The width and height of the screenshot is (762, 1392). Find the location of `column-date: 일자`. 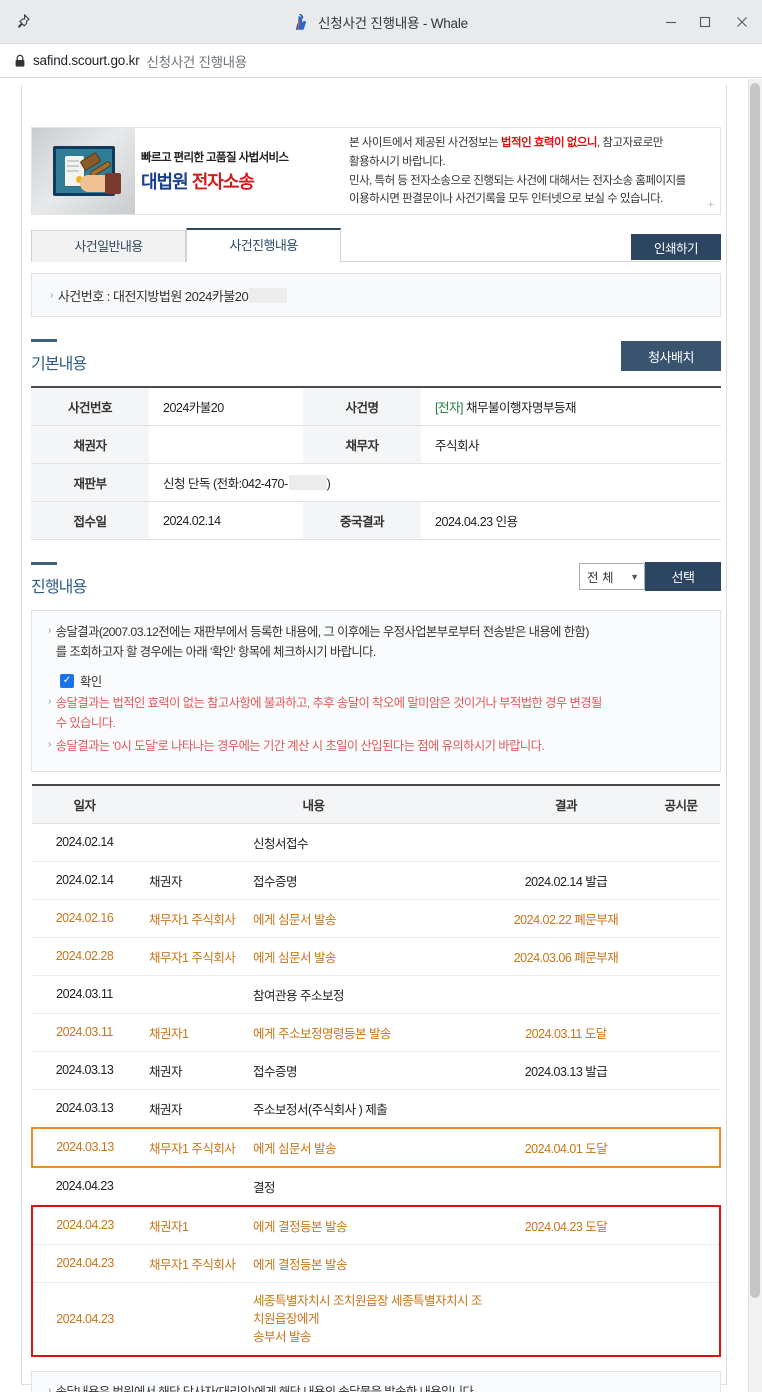

column-date: 일자 is located at coordinates (84, 804).